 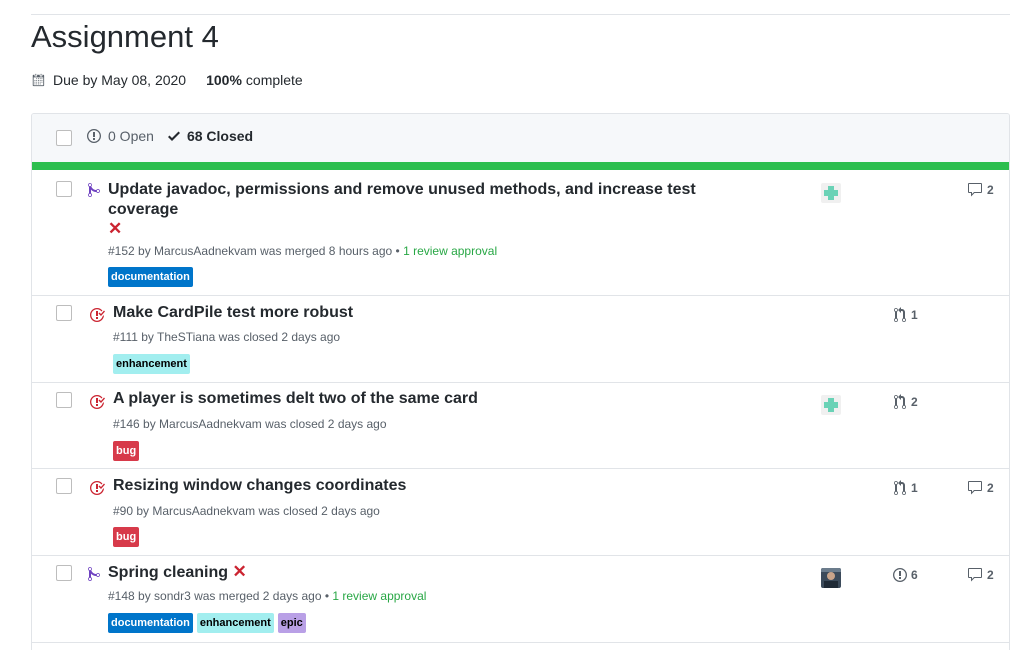 I want to click on item-number: #146, so click(x=126, y=424).